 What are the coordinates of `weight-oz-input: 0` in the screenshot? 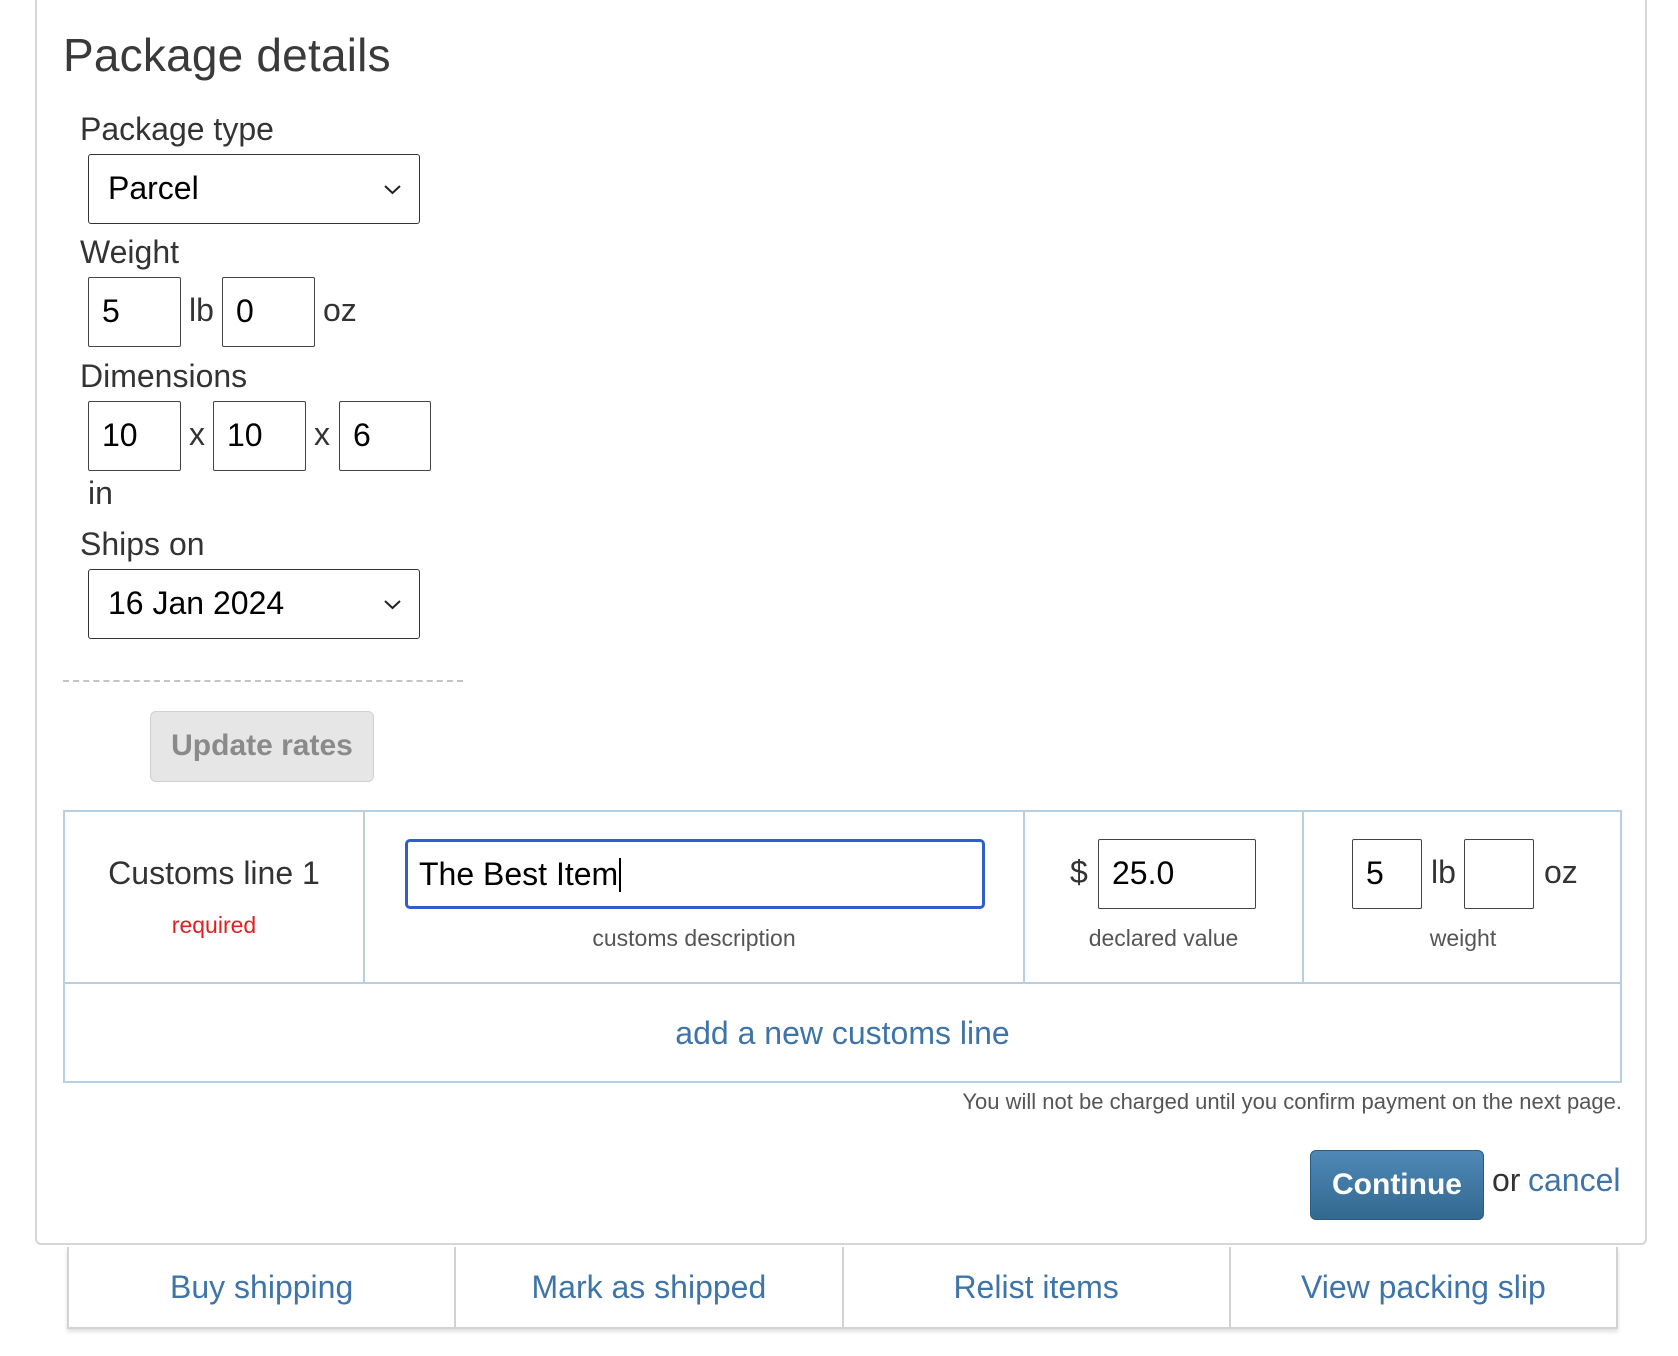 It's located at (268, 312).